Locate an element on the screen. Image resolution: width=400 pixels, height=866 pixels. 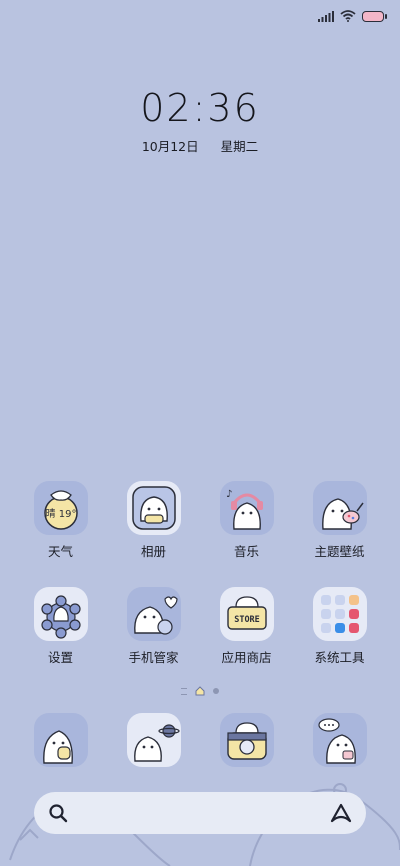
dock-messages is located at coordinates (340, 740).